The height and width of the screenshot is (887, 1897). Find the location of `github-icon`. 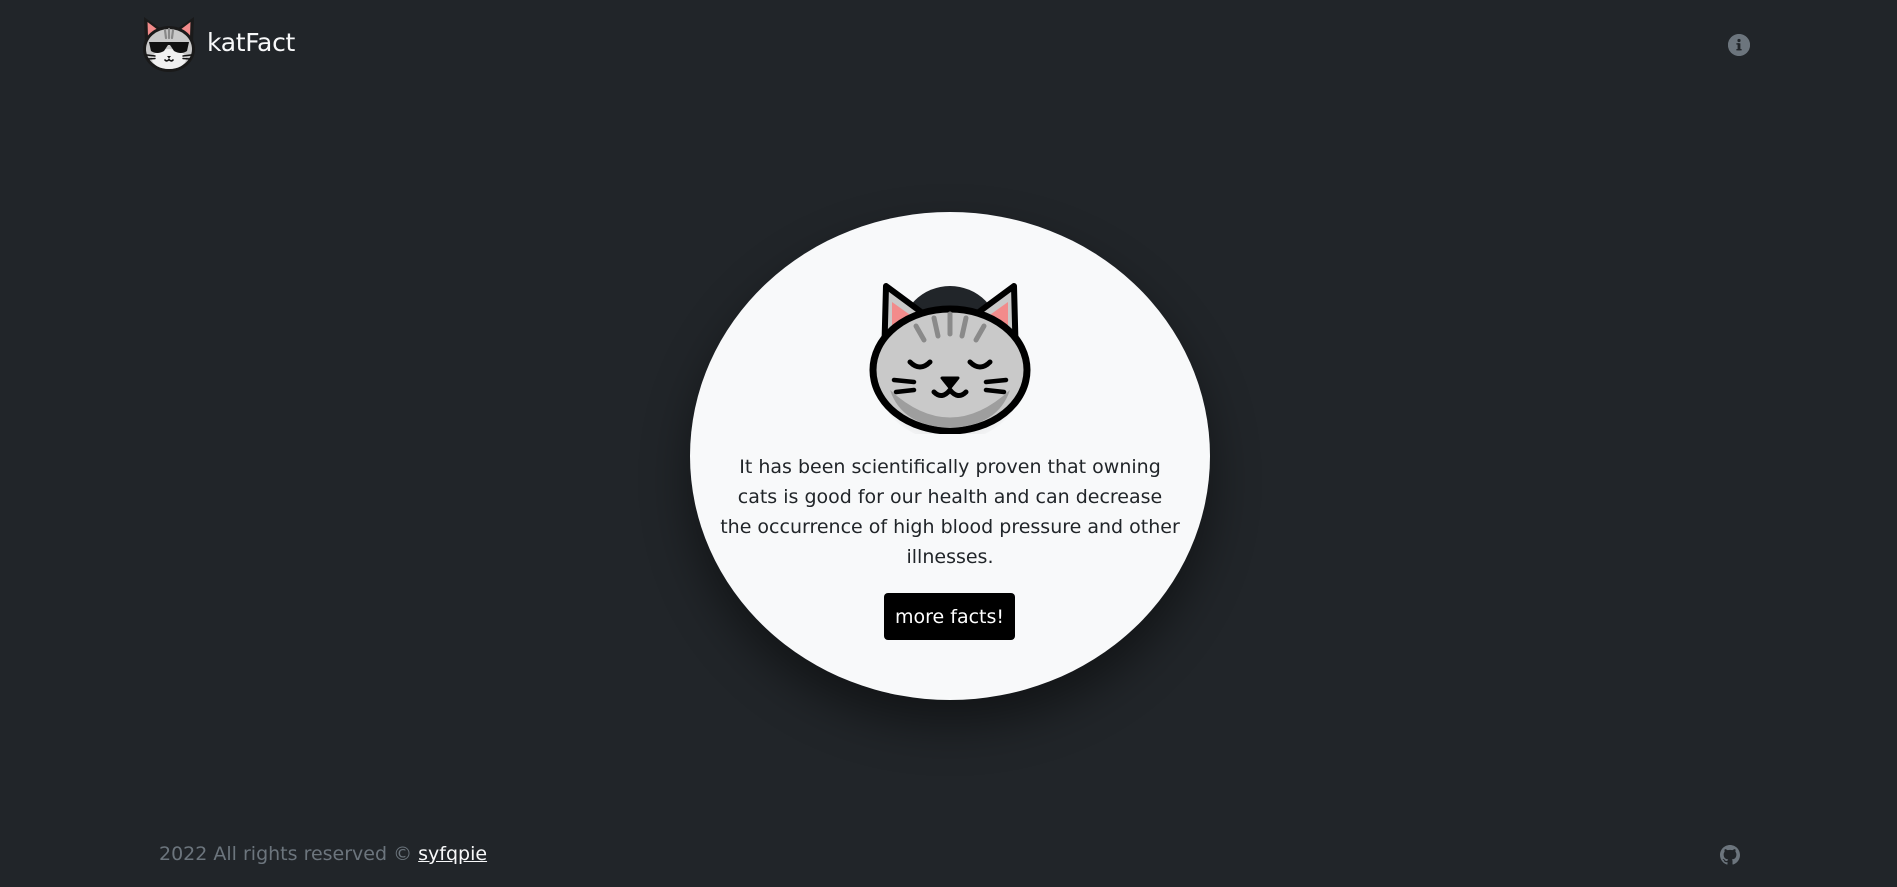

github-icon is located at coordinates (1730, 855).